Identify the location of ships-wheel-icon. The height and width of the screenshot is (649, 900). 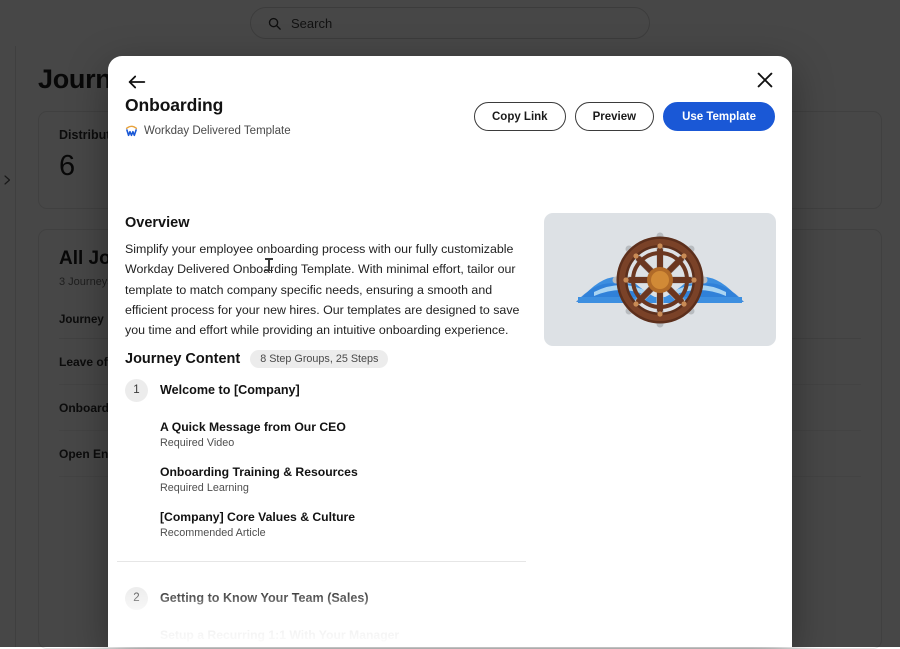
(660, 280).